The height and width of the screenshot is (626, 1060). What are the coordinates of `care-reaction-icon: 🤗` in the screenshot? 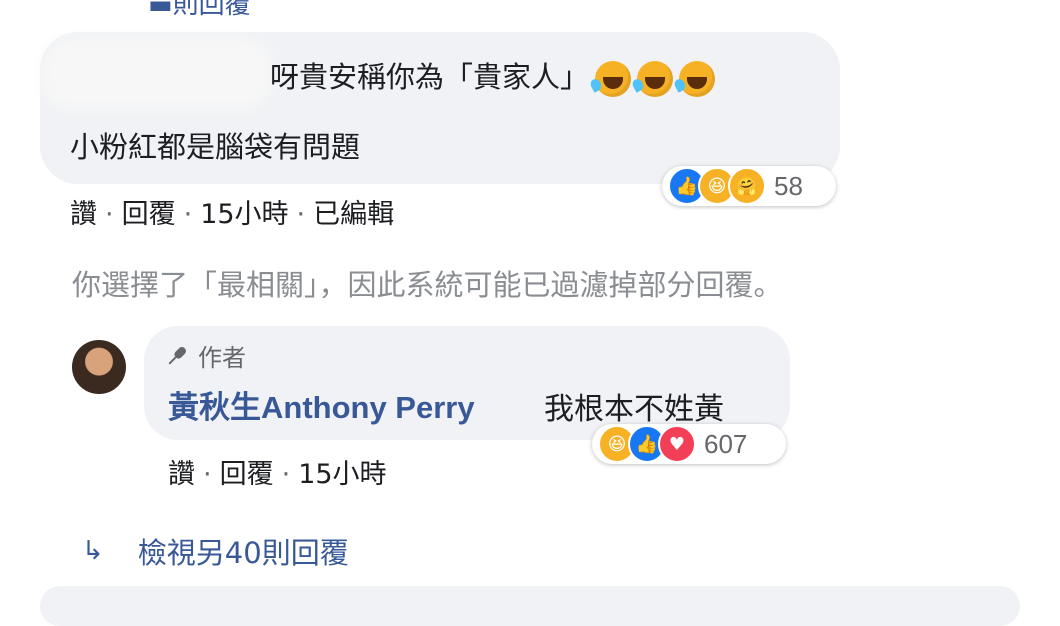 It's located at (747, 186).